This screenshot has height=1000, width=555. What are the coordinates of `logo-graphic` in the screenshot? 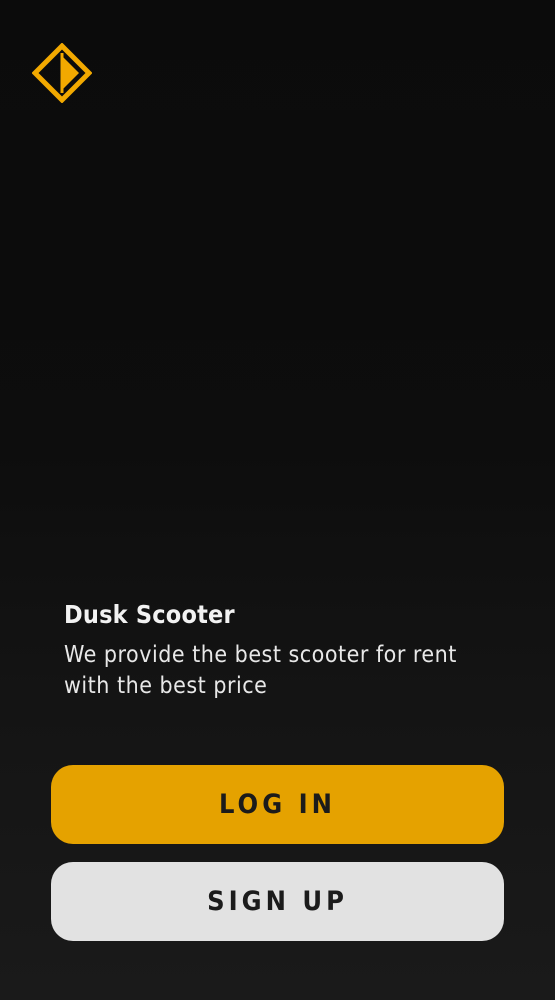 It's located at (62, 73).